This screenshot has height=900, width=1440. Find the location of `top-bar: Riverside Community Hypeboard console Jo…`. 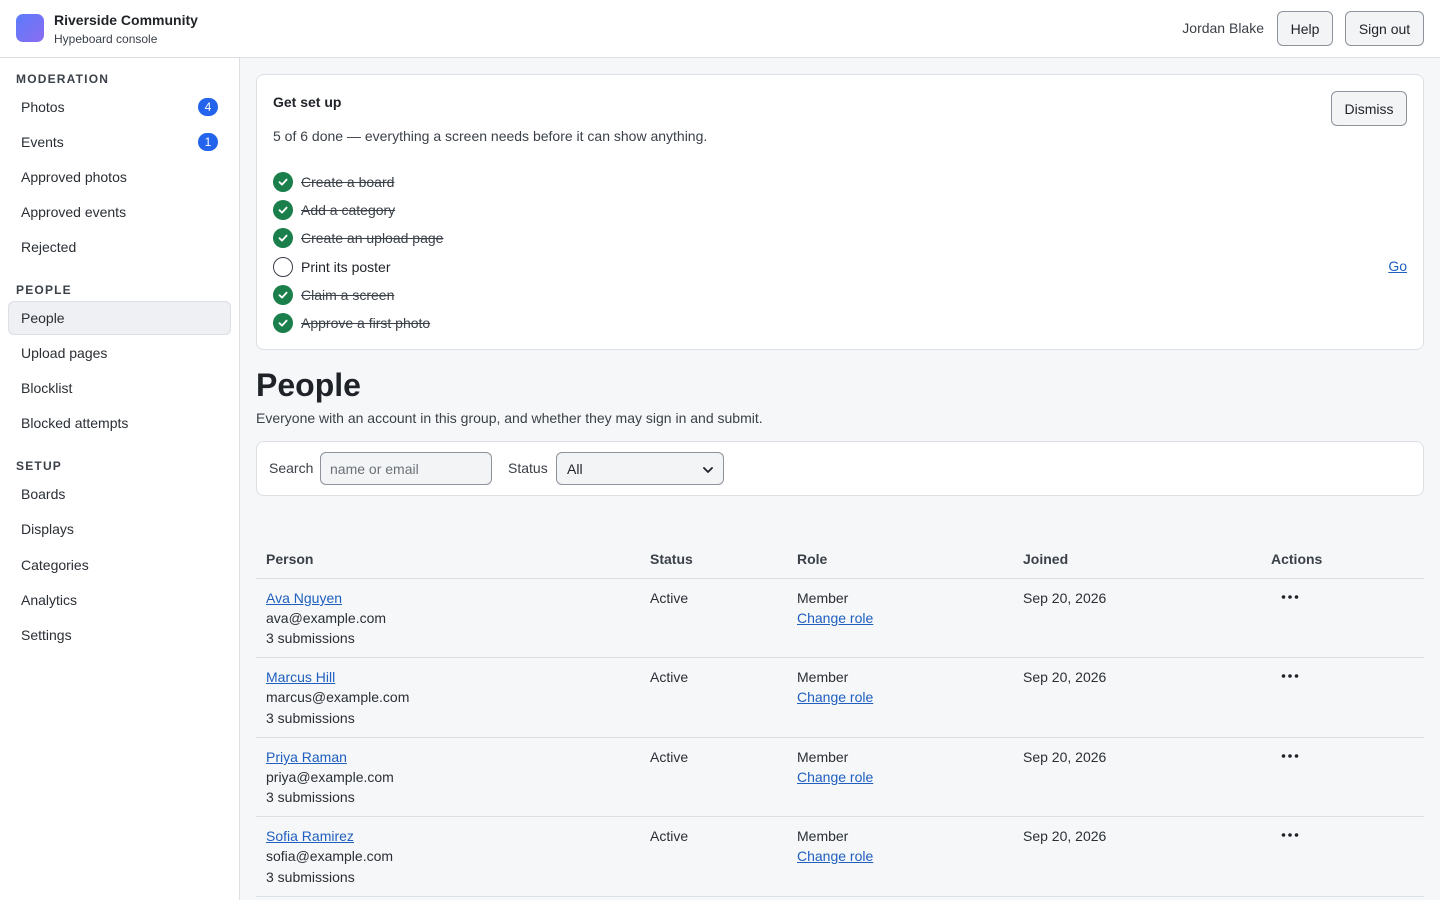

top-bar: Riverside Community Hypeboard console Jo… is located at coordinates (720, 29).